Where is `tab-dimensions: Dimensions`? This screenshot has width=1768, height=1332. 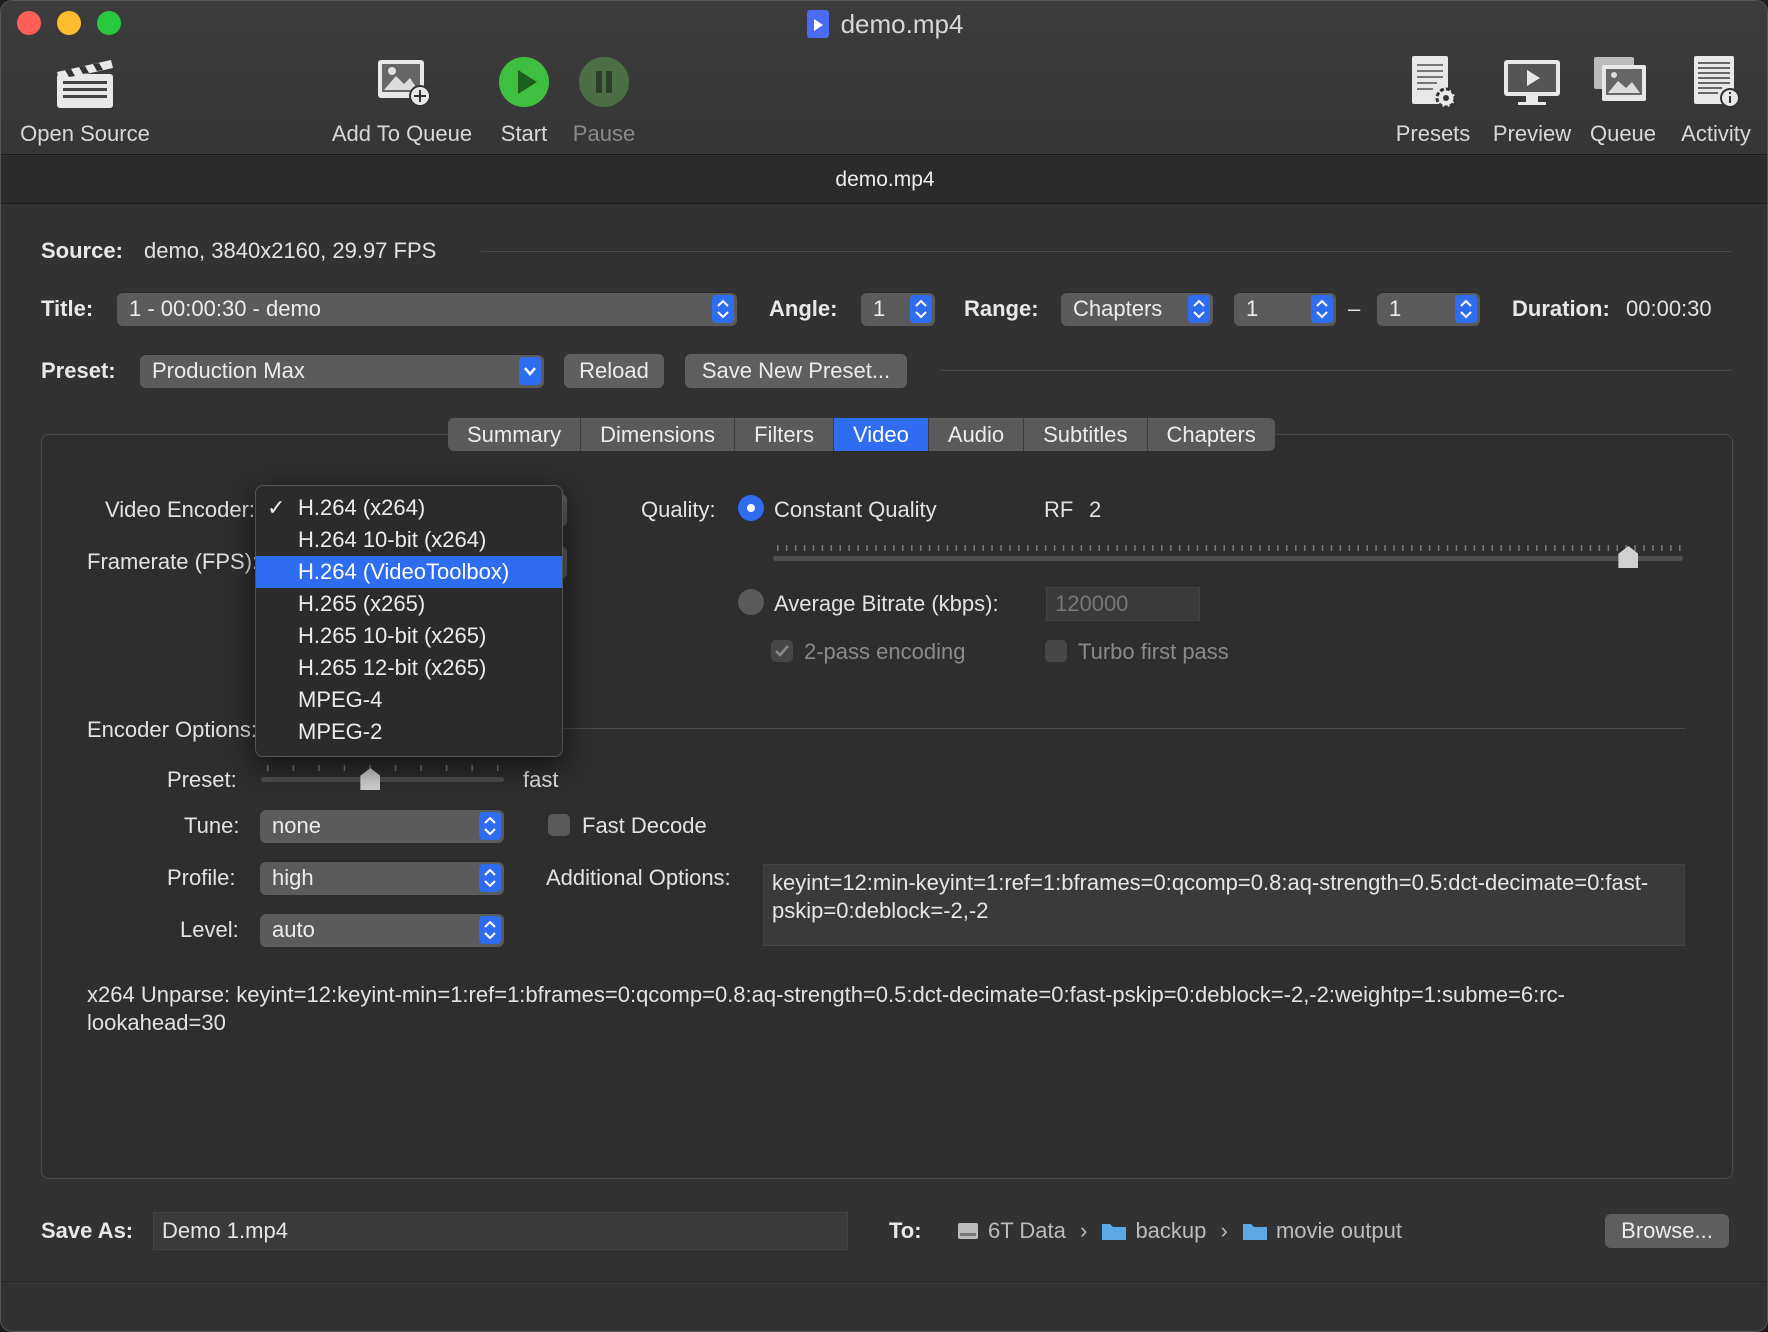
tab-dimensions: Dimensions is located at coordinates (658, 434).